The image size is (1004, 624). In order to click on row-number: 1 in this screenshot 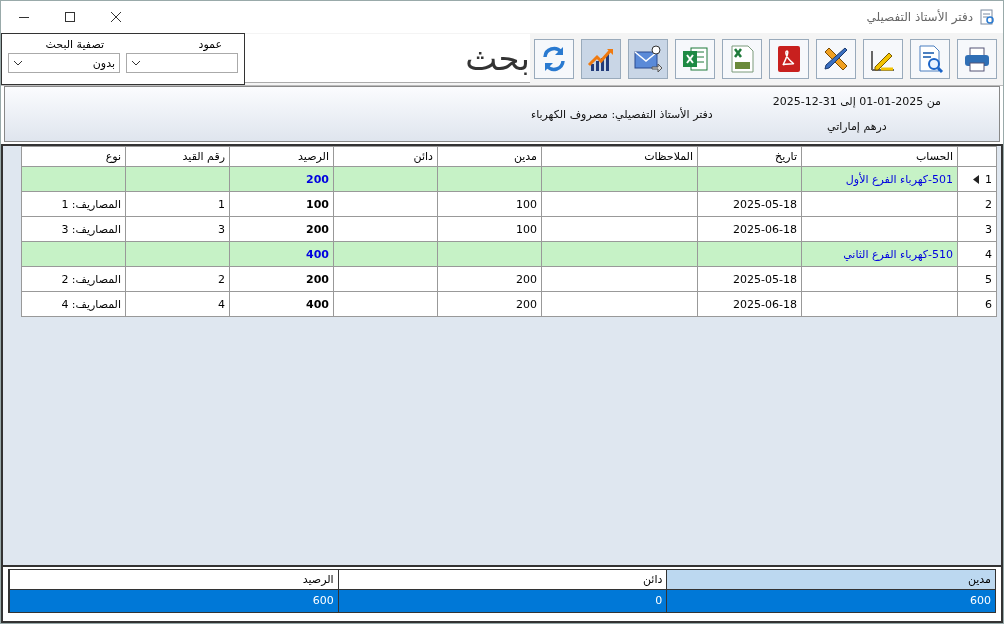, I will do `click(988, 179)`.